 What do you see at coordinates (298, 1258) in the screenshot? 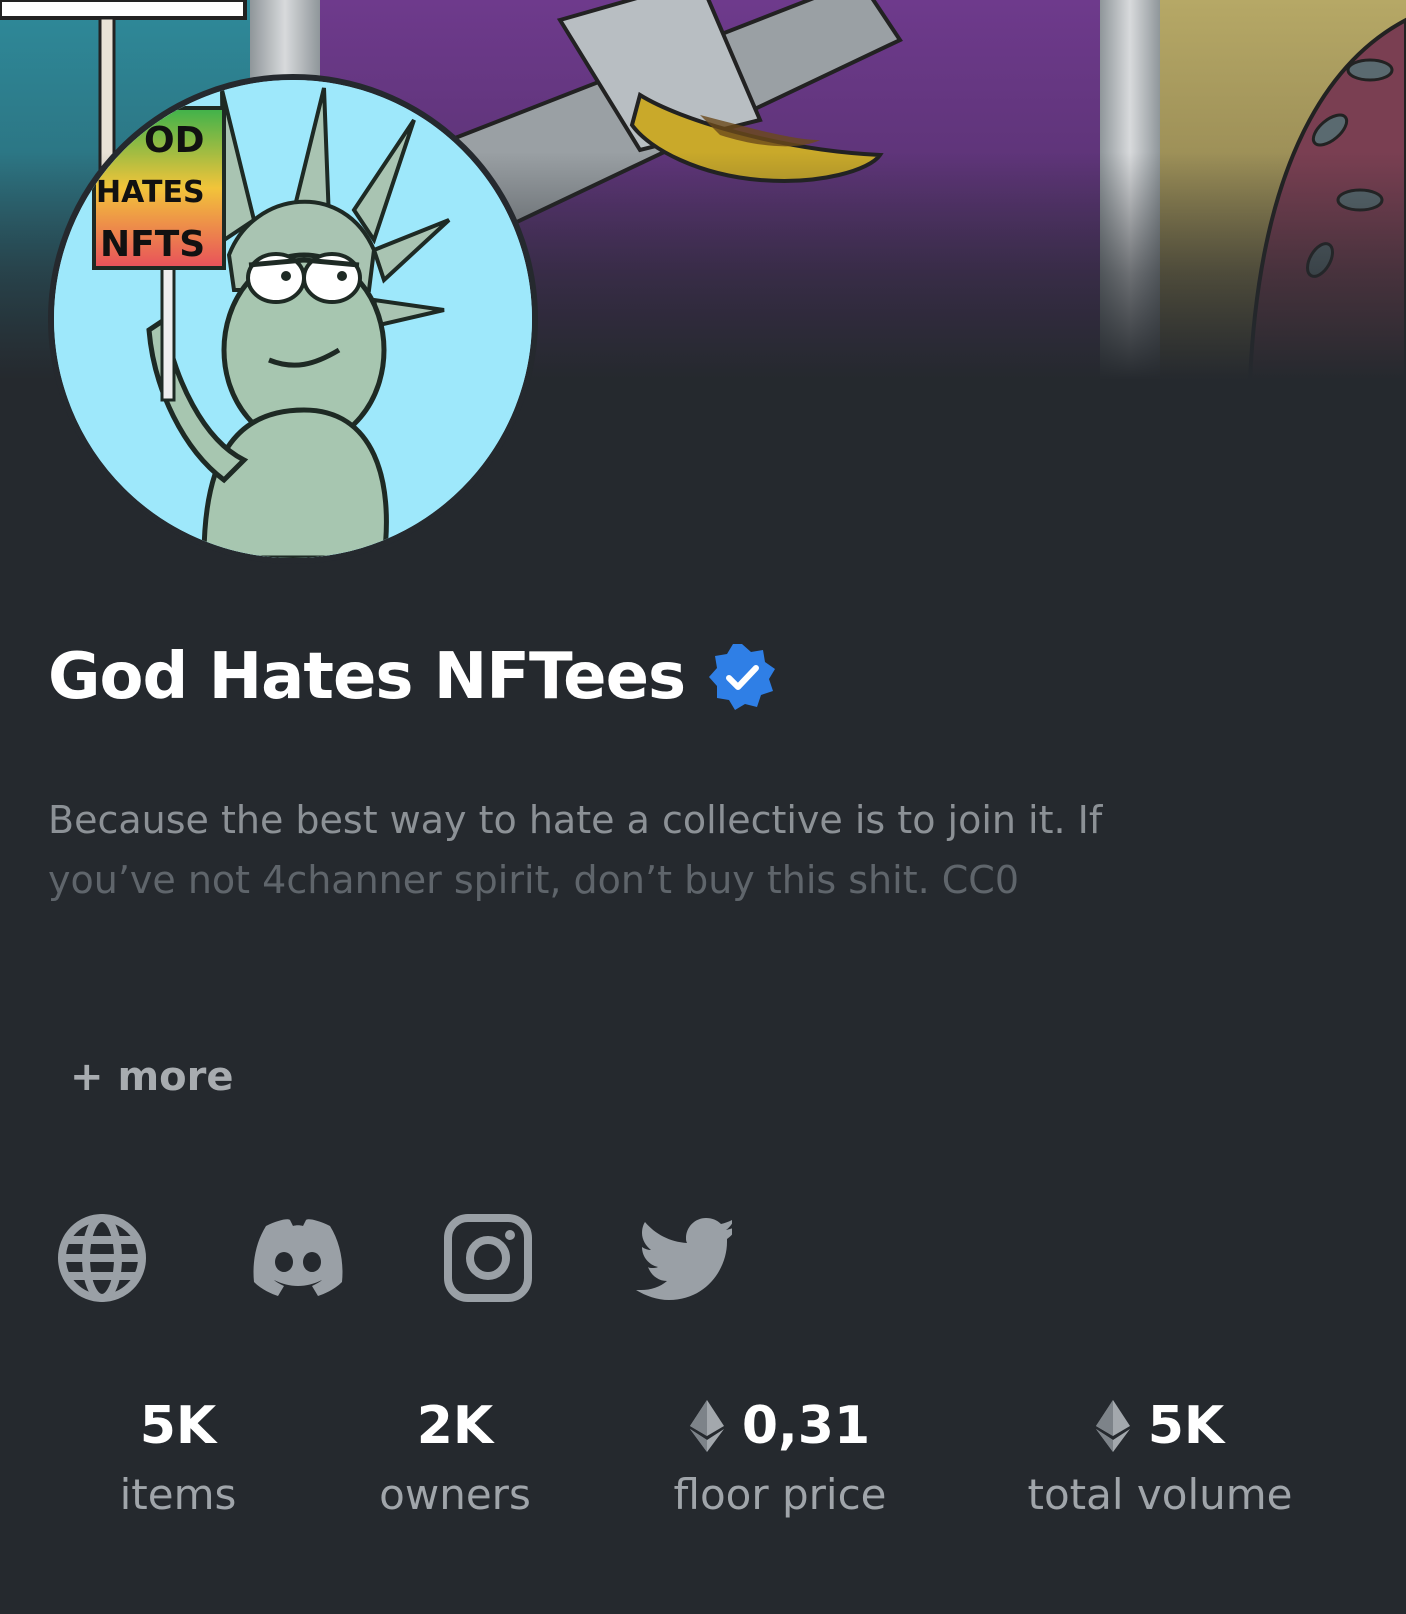
I see `discord-icon` at bounding box center [298, 1258].